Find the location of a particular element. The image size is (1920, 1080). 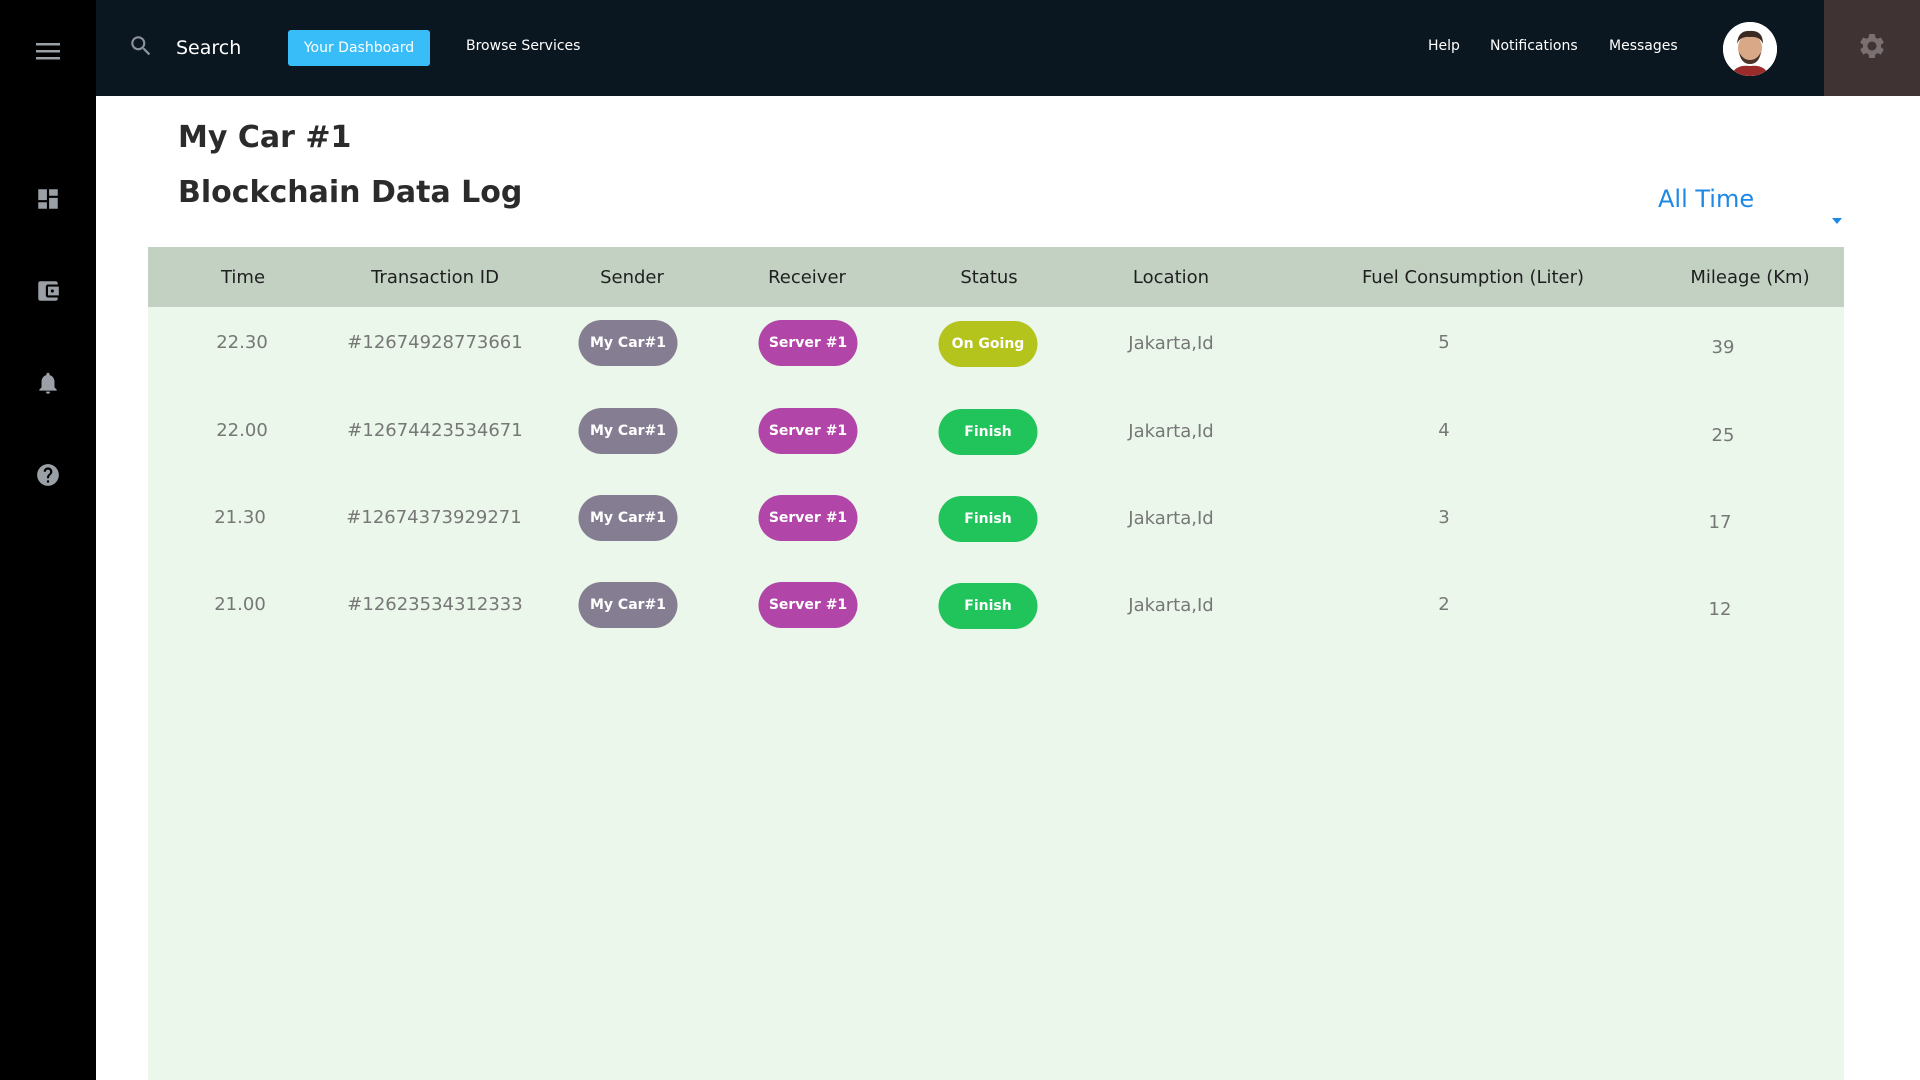

cell-time: 22.00 is located at coordinates (242, 430).